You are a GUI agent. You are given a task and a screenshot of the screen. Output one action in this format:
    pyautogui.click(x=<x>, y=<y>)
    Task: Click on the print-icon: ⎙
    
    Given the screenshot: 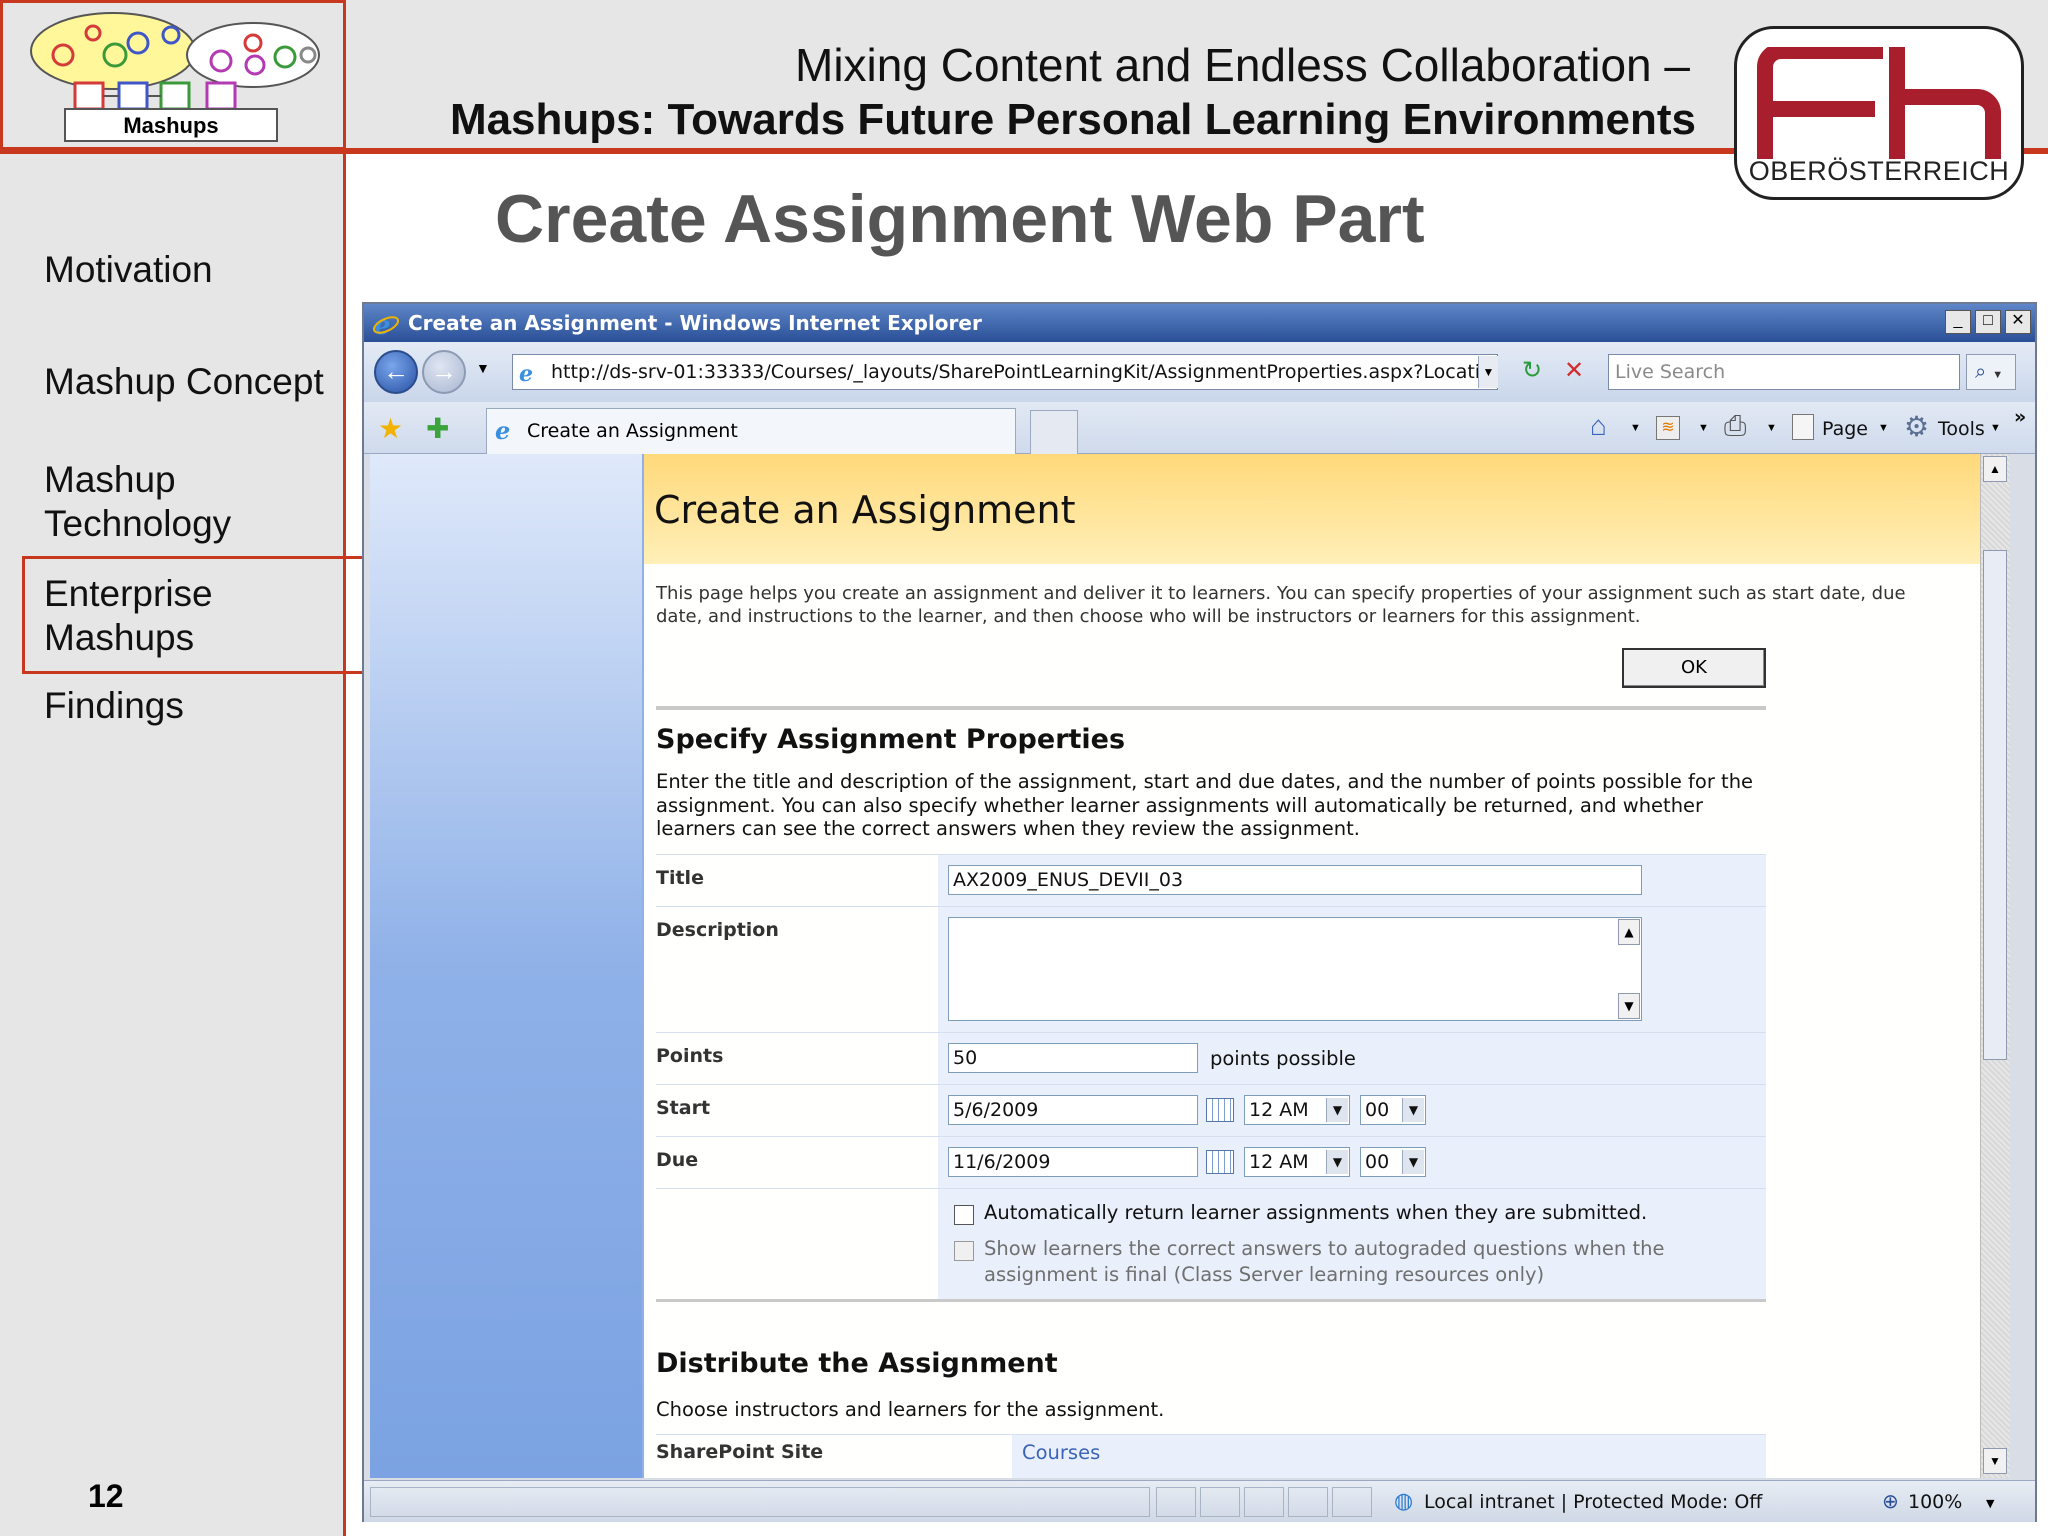 What is the action you would take?
    pyautogui.click(x=1735, y=426)
    